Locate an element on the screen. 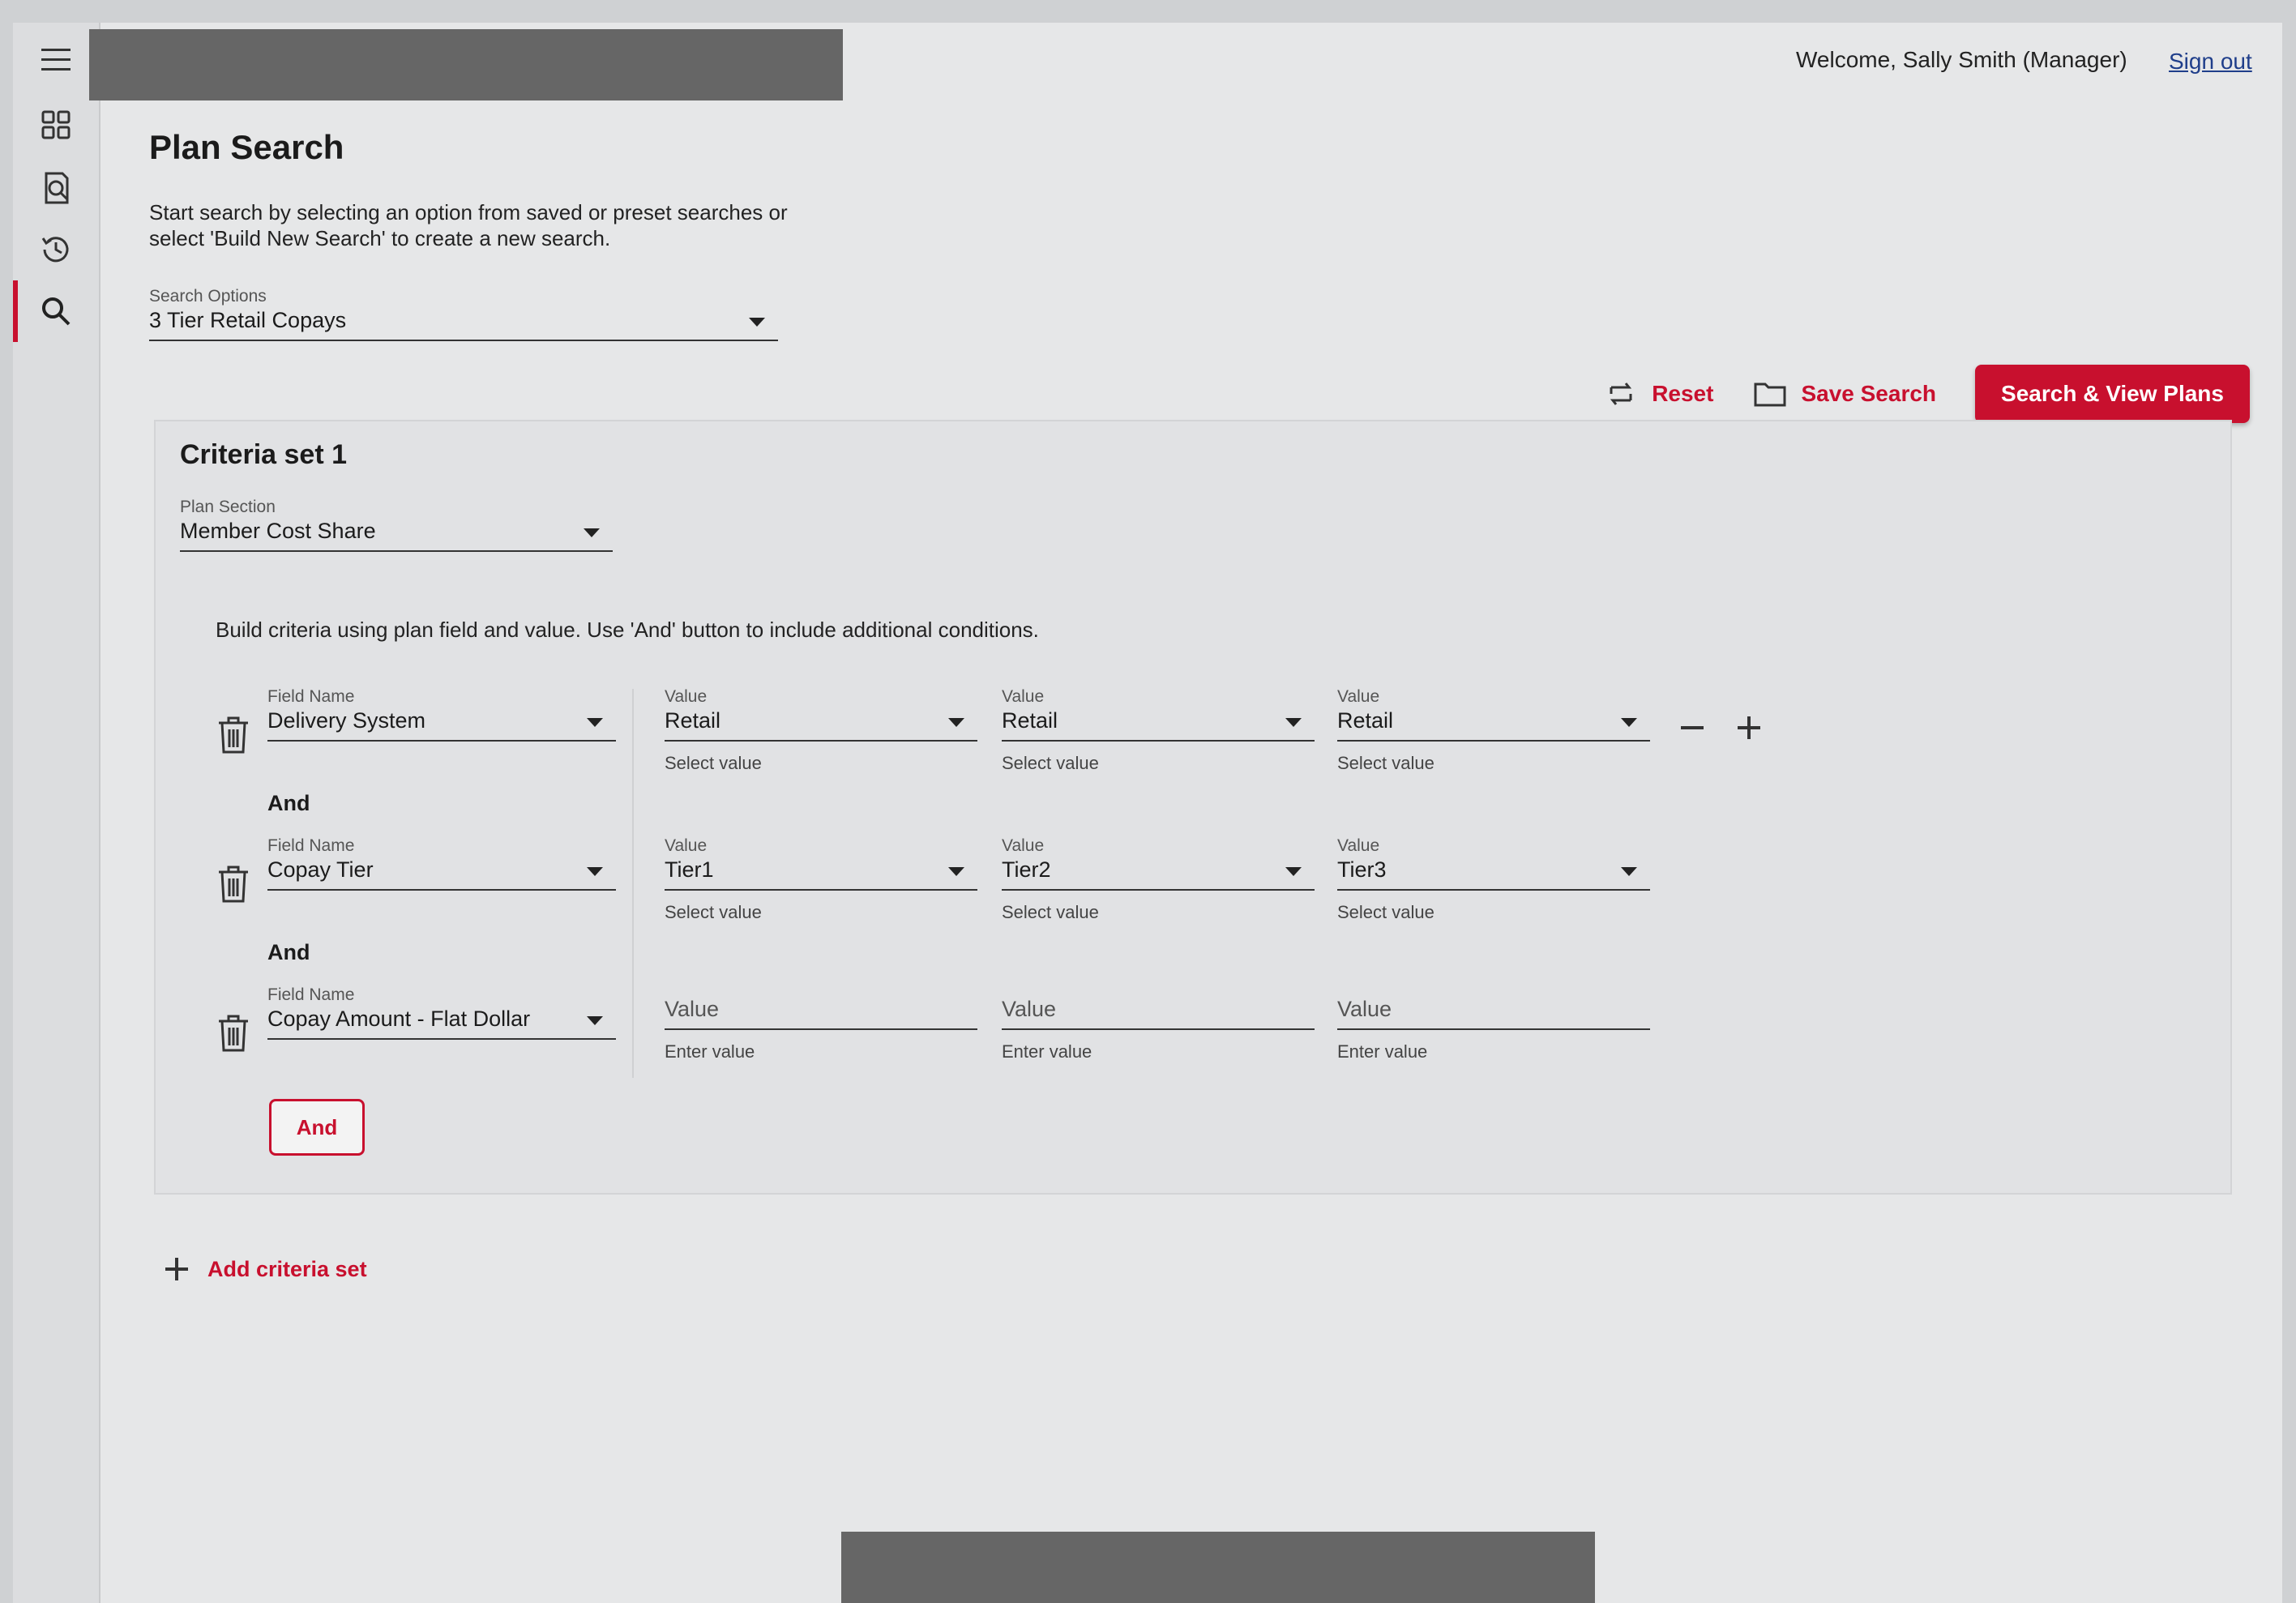  save-search-button: Save Search is located at coordinates (1844, 394).